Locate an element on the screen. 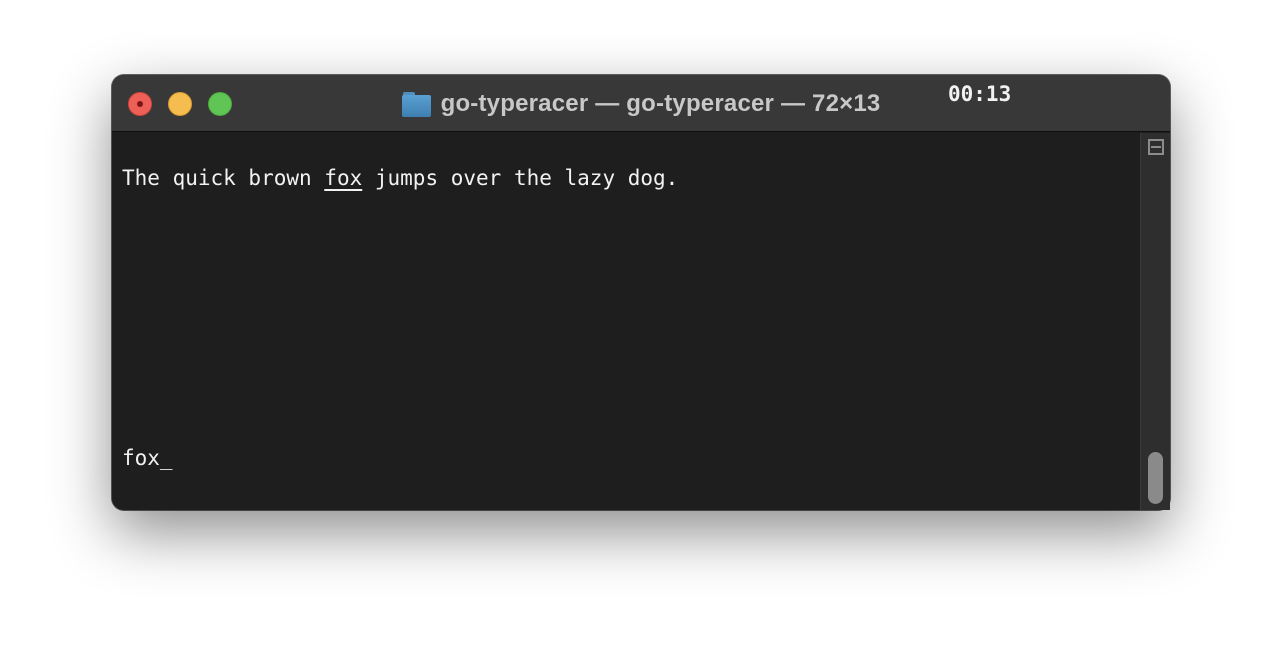  timer: 00:13 is located at coordinates (980, 94).